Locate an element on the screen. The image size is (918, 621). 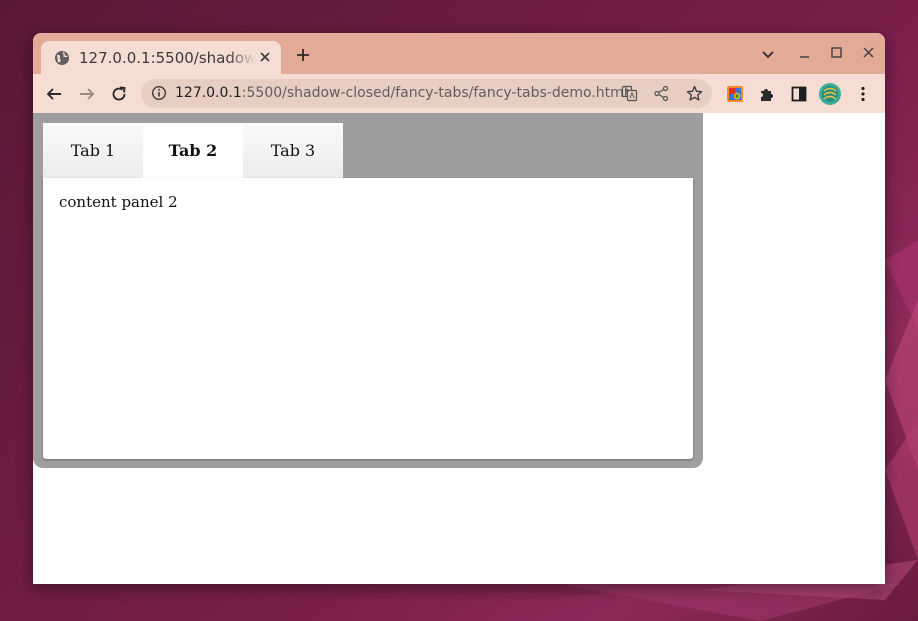
chevron-down-icon is located at coordinates (768, 54).